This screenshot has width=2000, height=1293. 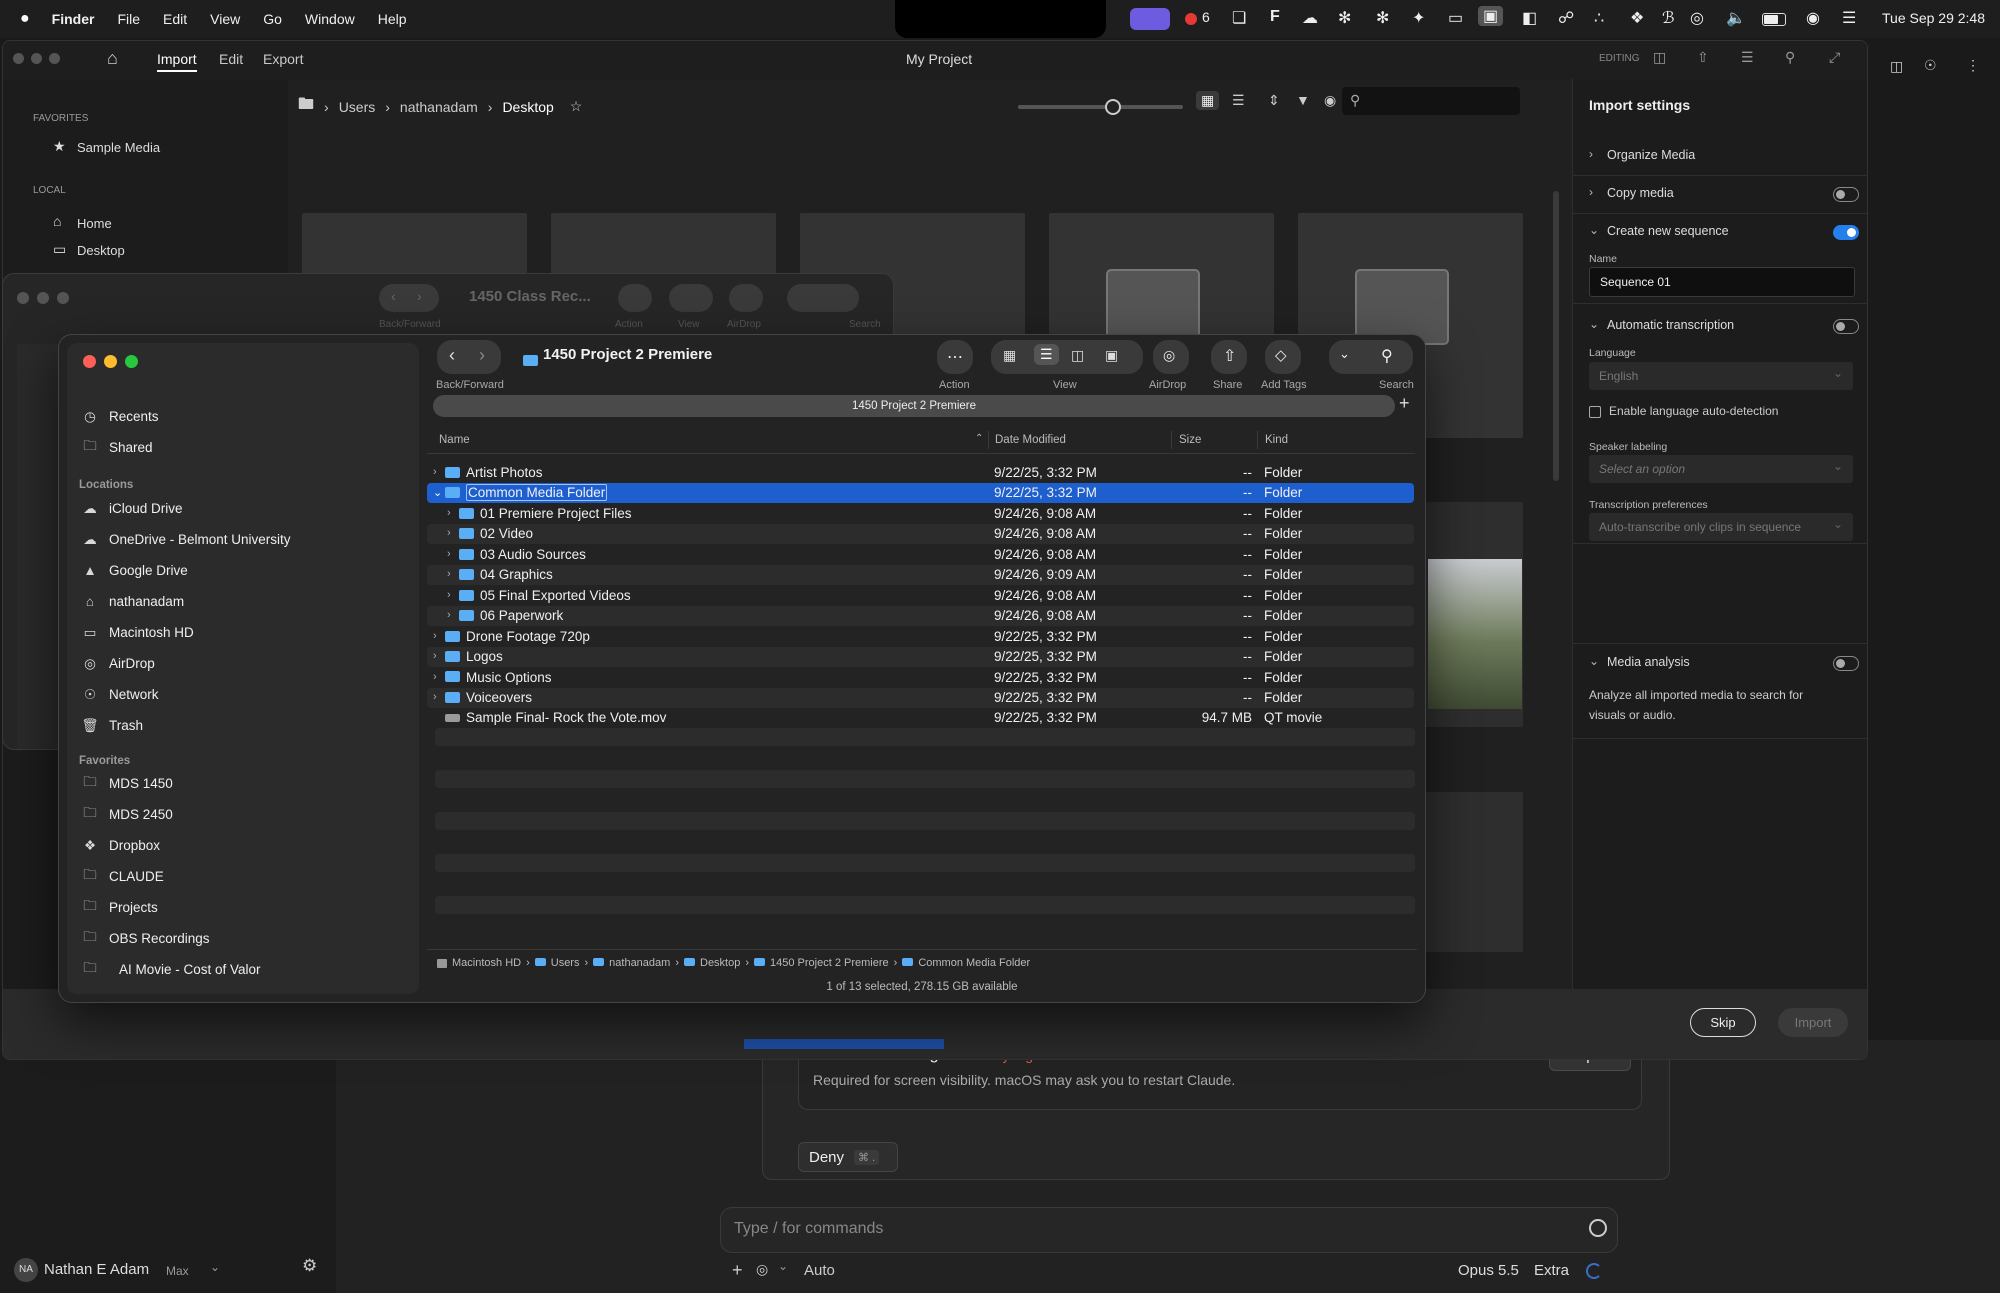 I want to click on deny-button: Deny ⌘ ., so click(x=848, y=1157).